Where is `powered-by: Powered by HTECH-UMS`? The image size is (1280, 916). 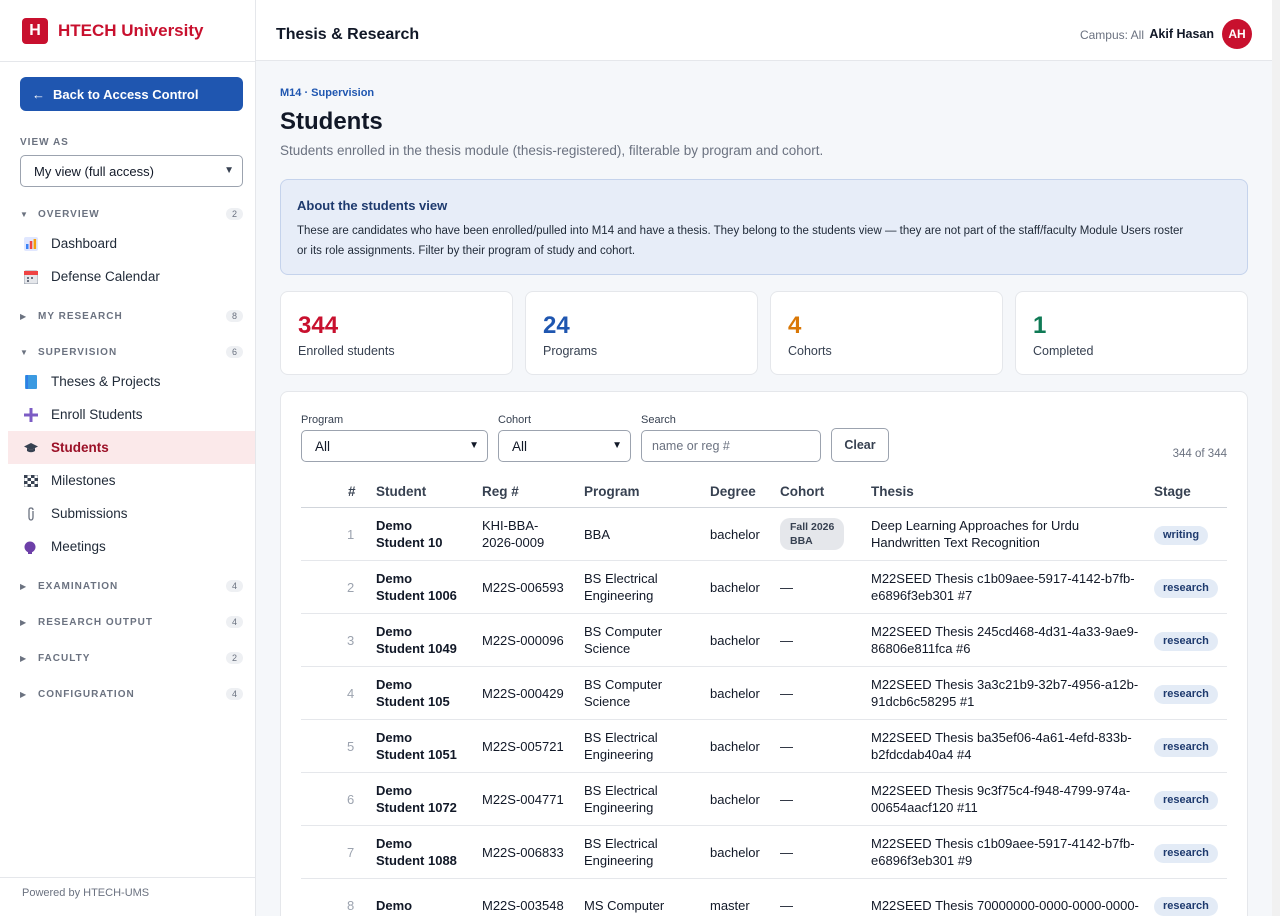 powered-by: Powered by HTECH-UMS is located at coordinates (127, 888).